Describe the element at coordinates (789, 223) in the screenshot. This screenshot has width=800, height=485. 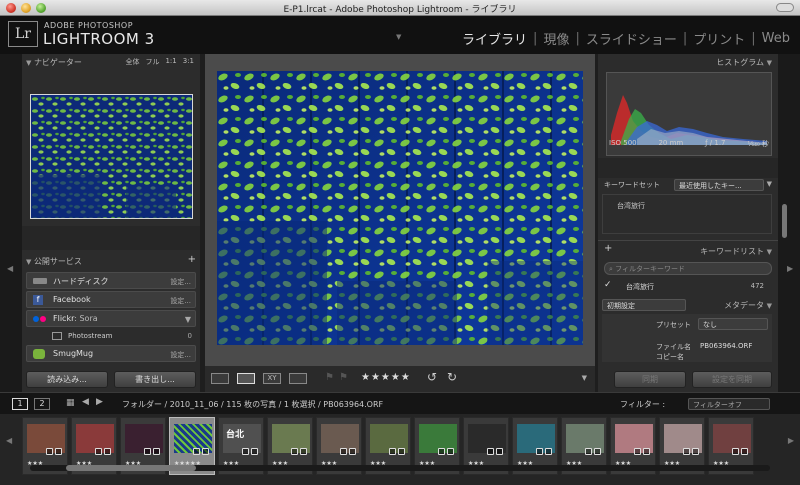
I see `right-panel-toggle: ▶` at that location.